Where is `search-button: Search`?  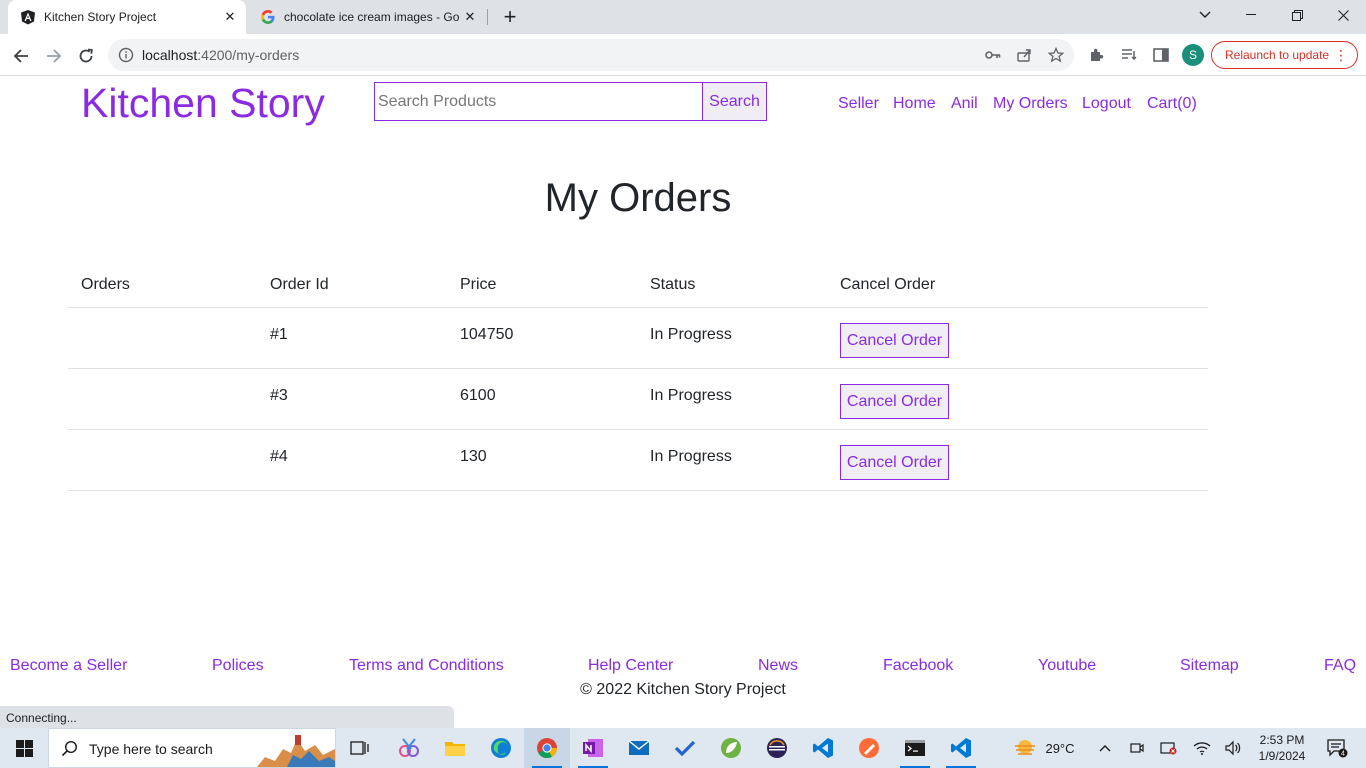
search-button: Search is located at coordinates (734, 101).